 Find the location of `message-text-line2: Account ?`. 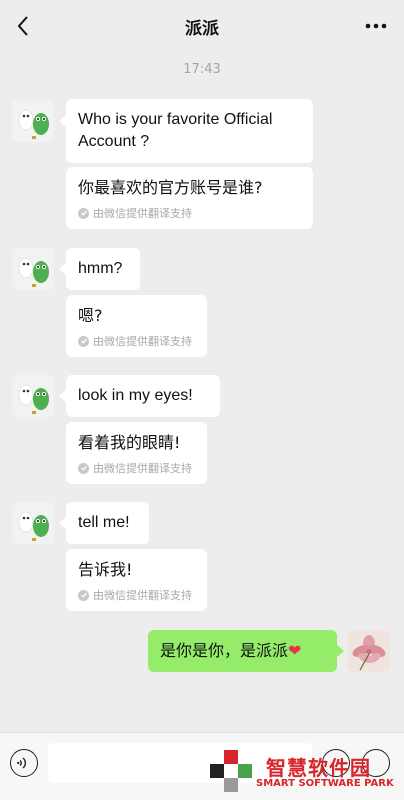

message-text-line2: Account ? is located at coordinates (114, 141).